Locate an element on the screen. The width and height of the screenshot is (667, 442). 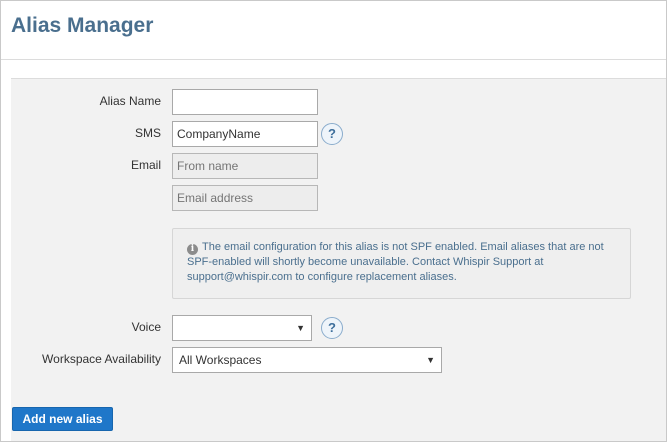
voice-help-icon: ? is located at coordinates (332, 328).